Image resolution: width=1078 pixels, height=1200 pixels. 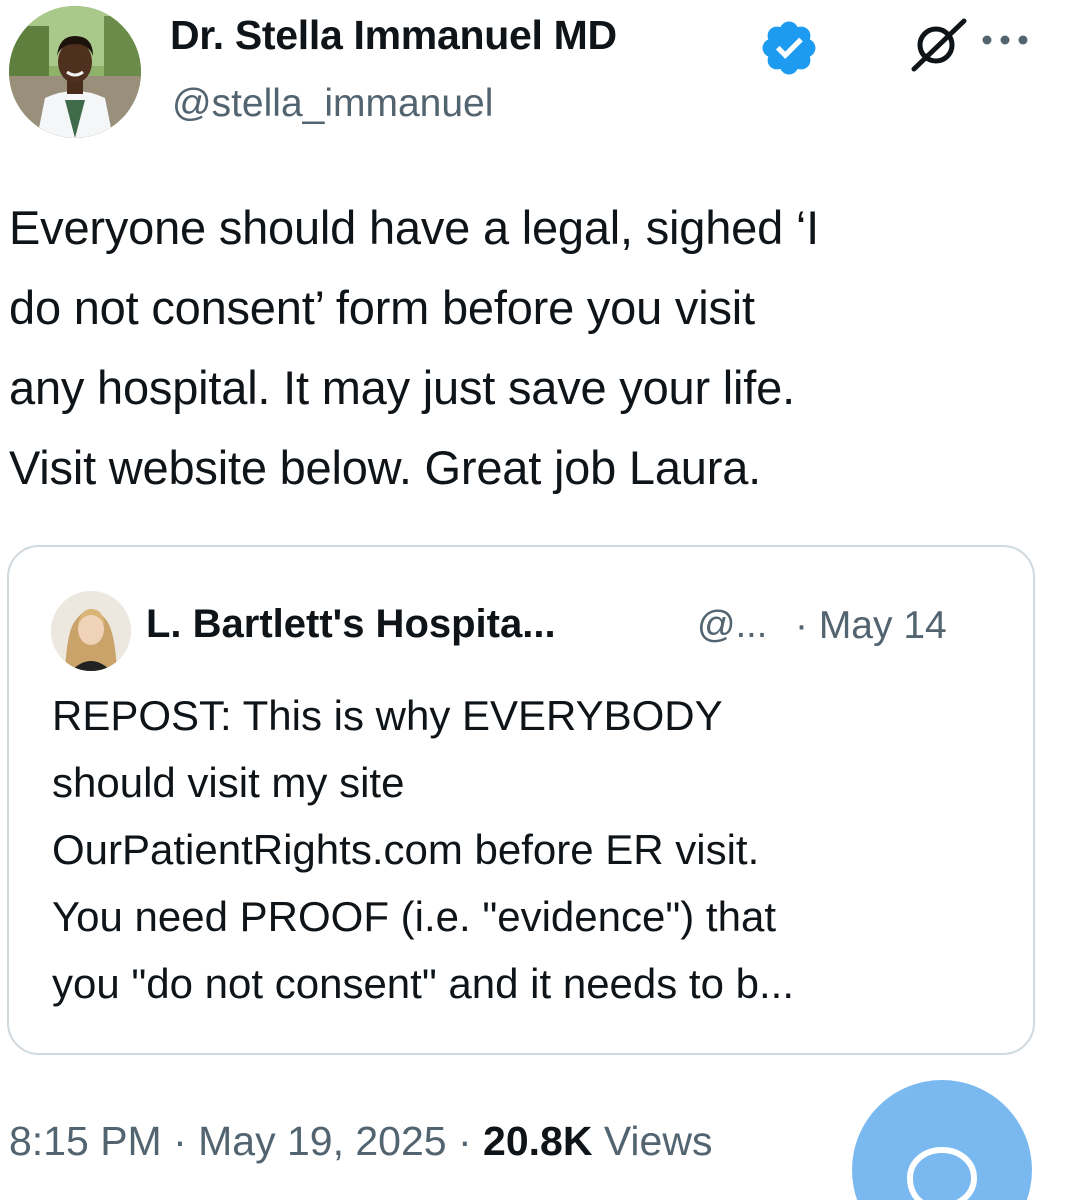 I want to click on views-label: Views, so click(x=652, y=1141).